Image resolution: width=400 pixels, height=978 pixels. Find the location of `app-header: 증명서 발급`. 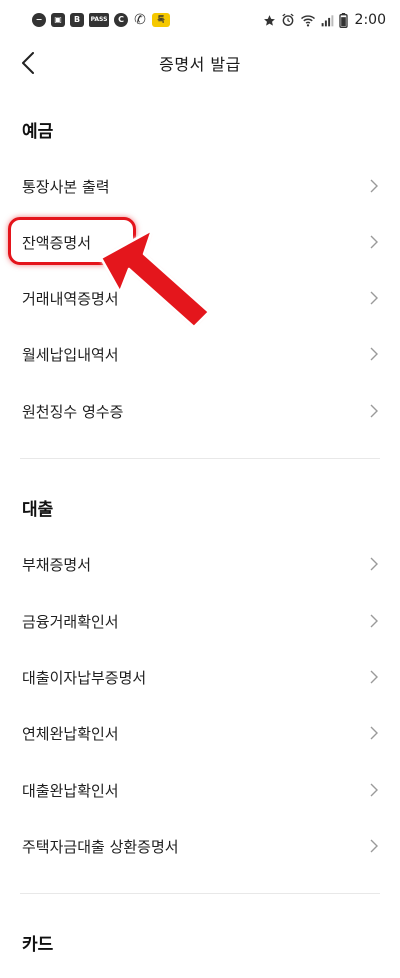

app-header: 증명서 발급 is located at coordinates (200, 63).